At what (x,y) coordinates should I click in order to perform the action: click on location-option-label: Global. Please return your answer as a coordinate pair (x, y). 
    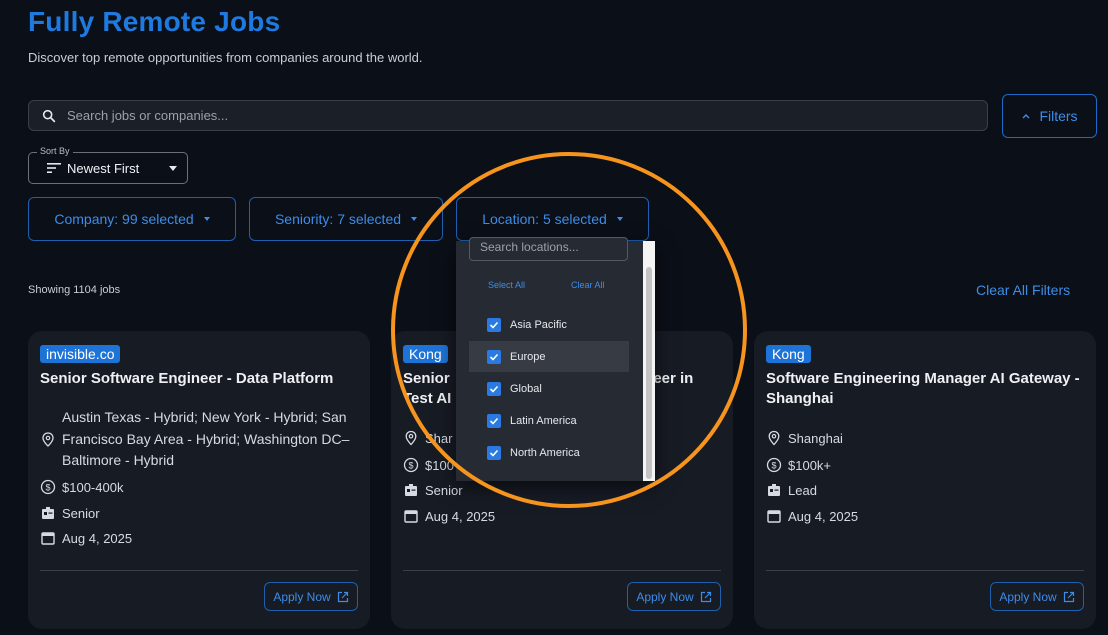
    Looking at the image, I should click on (526, 388).